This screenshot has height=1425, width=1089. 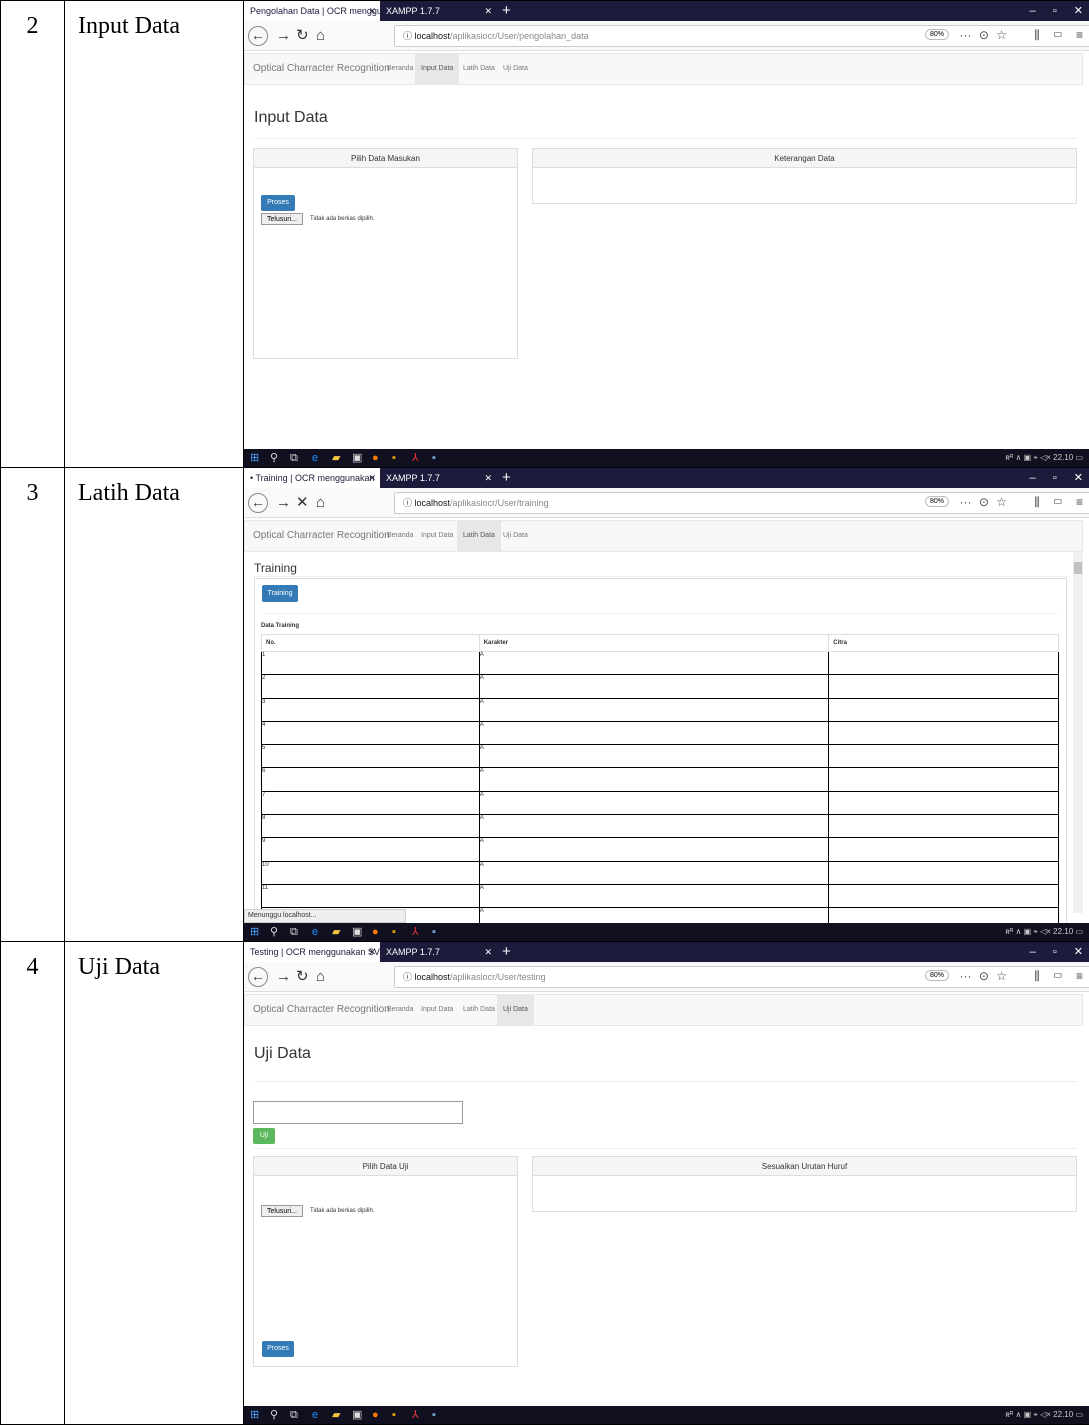 I want to click on stop-icon: ✕, so click(x=302, y=503).